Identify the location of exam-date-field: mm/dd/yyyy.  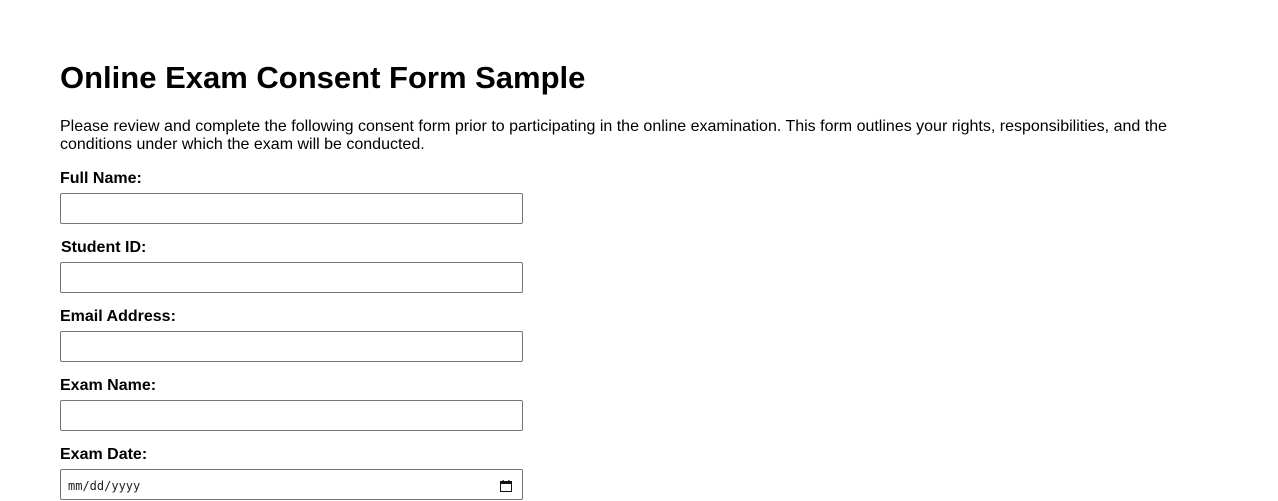
(291, 484).